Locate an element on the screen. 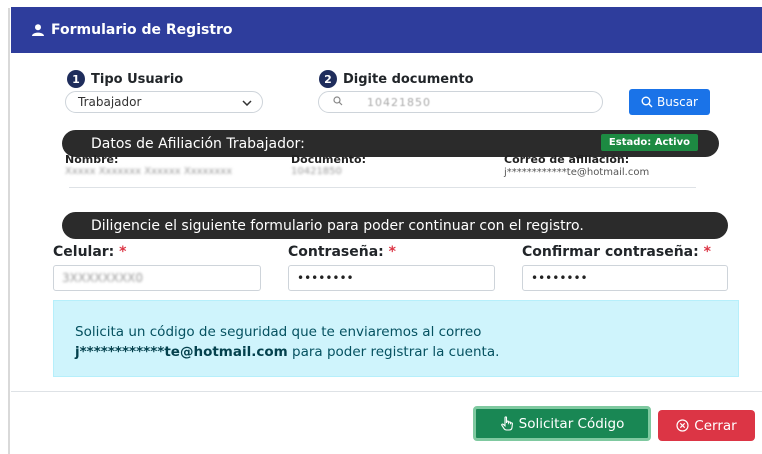  step-digite-documento: 2 Digite documento is located at coordinates (396, 79).